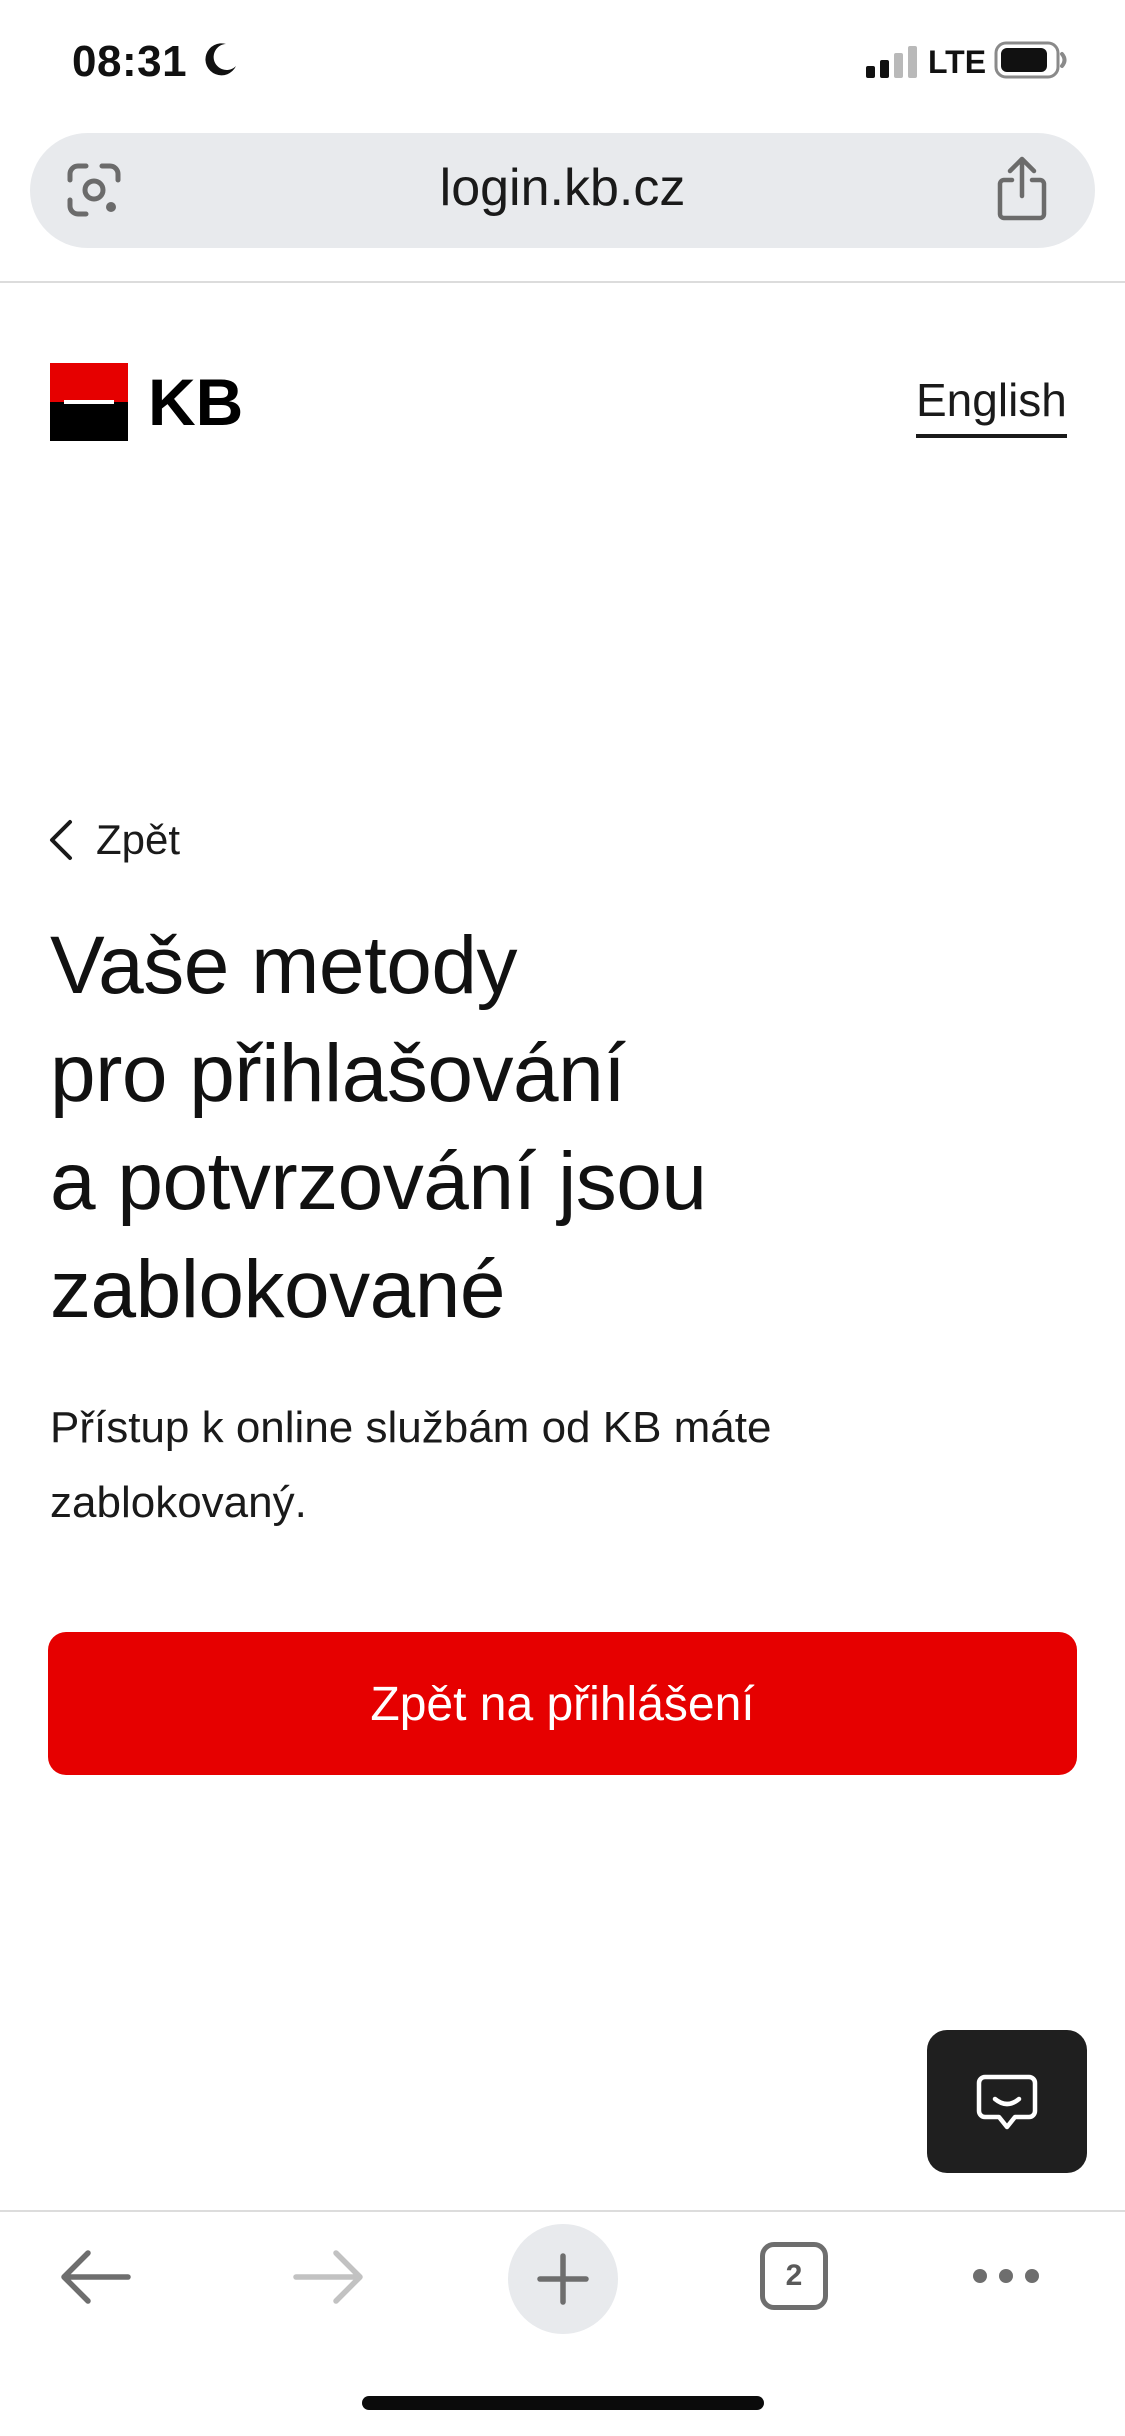 The image size is (1125, 2436). What do you see at coordinates (562, 188) in the screenshot?
I see `url-text: login.kb.cz` at bounding box center [562, 188].